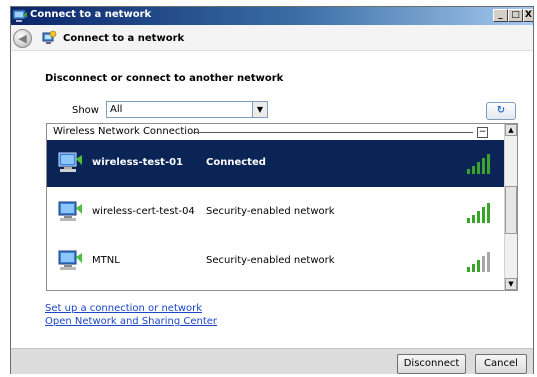  I want to click on network-name: wireless-test-01, so click(138, 162).